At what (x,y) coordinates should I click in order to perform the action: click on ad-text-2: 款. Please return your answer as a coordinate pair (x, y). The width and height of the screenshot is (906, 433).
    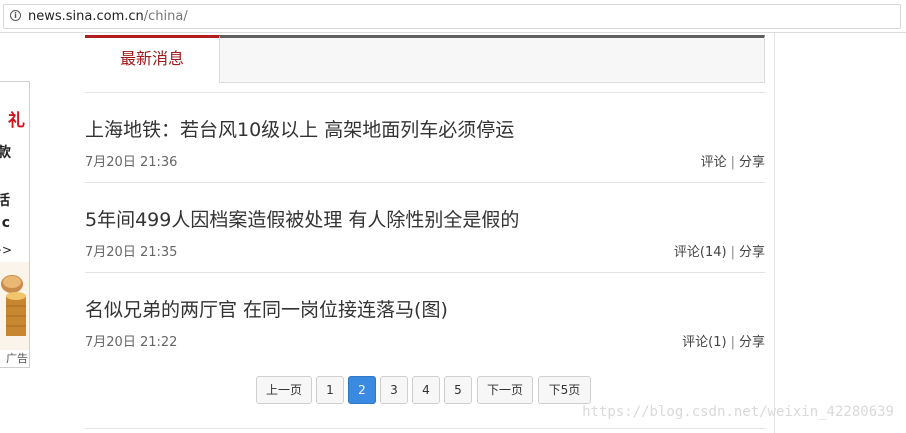
    Looking at the image, I should click on (5, 152).